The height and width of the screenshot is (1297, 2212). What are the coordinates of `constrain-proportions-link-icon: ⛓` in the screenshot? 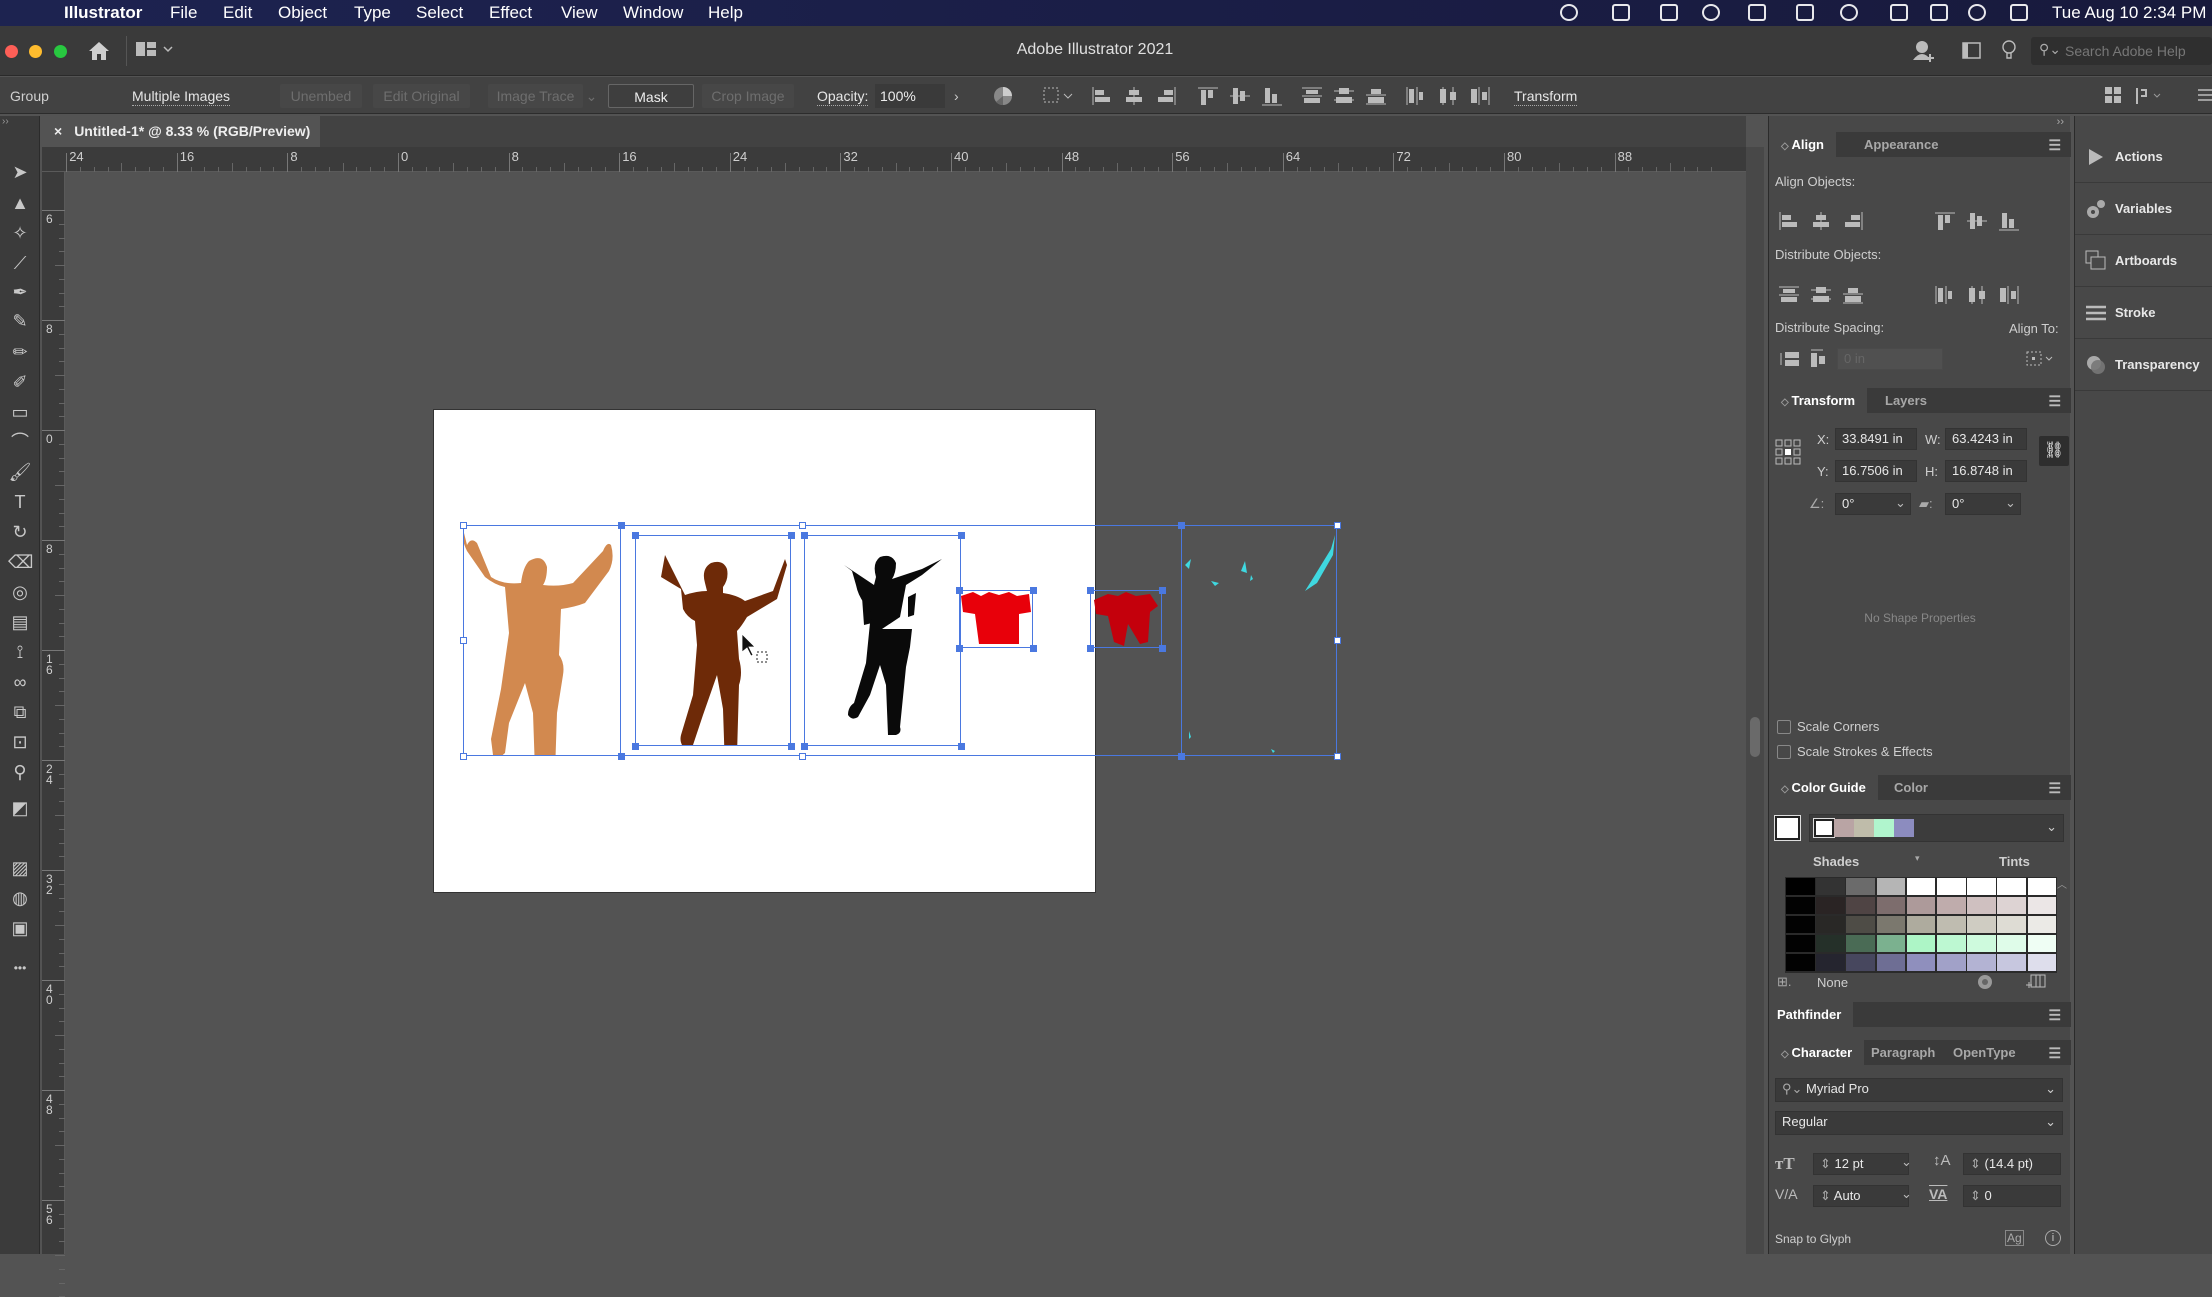 It's located at (2054, 451).